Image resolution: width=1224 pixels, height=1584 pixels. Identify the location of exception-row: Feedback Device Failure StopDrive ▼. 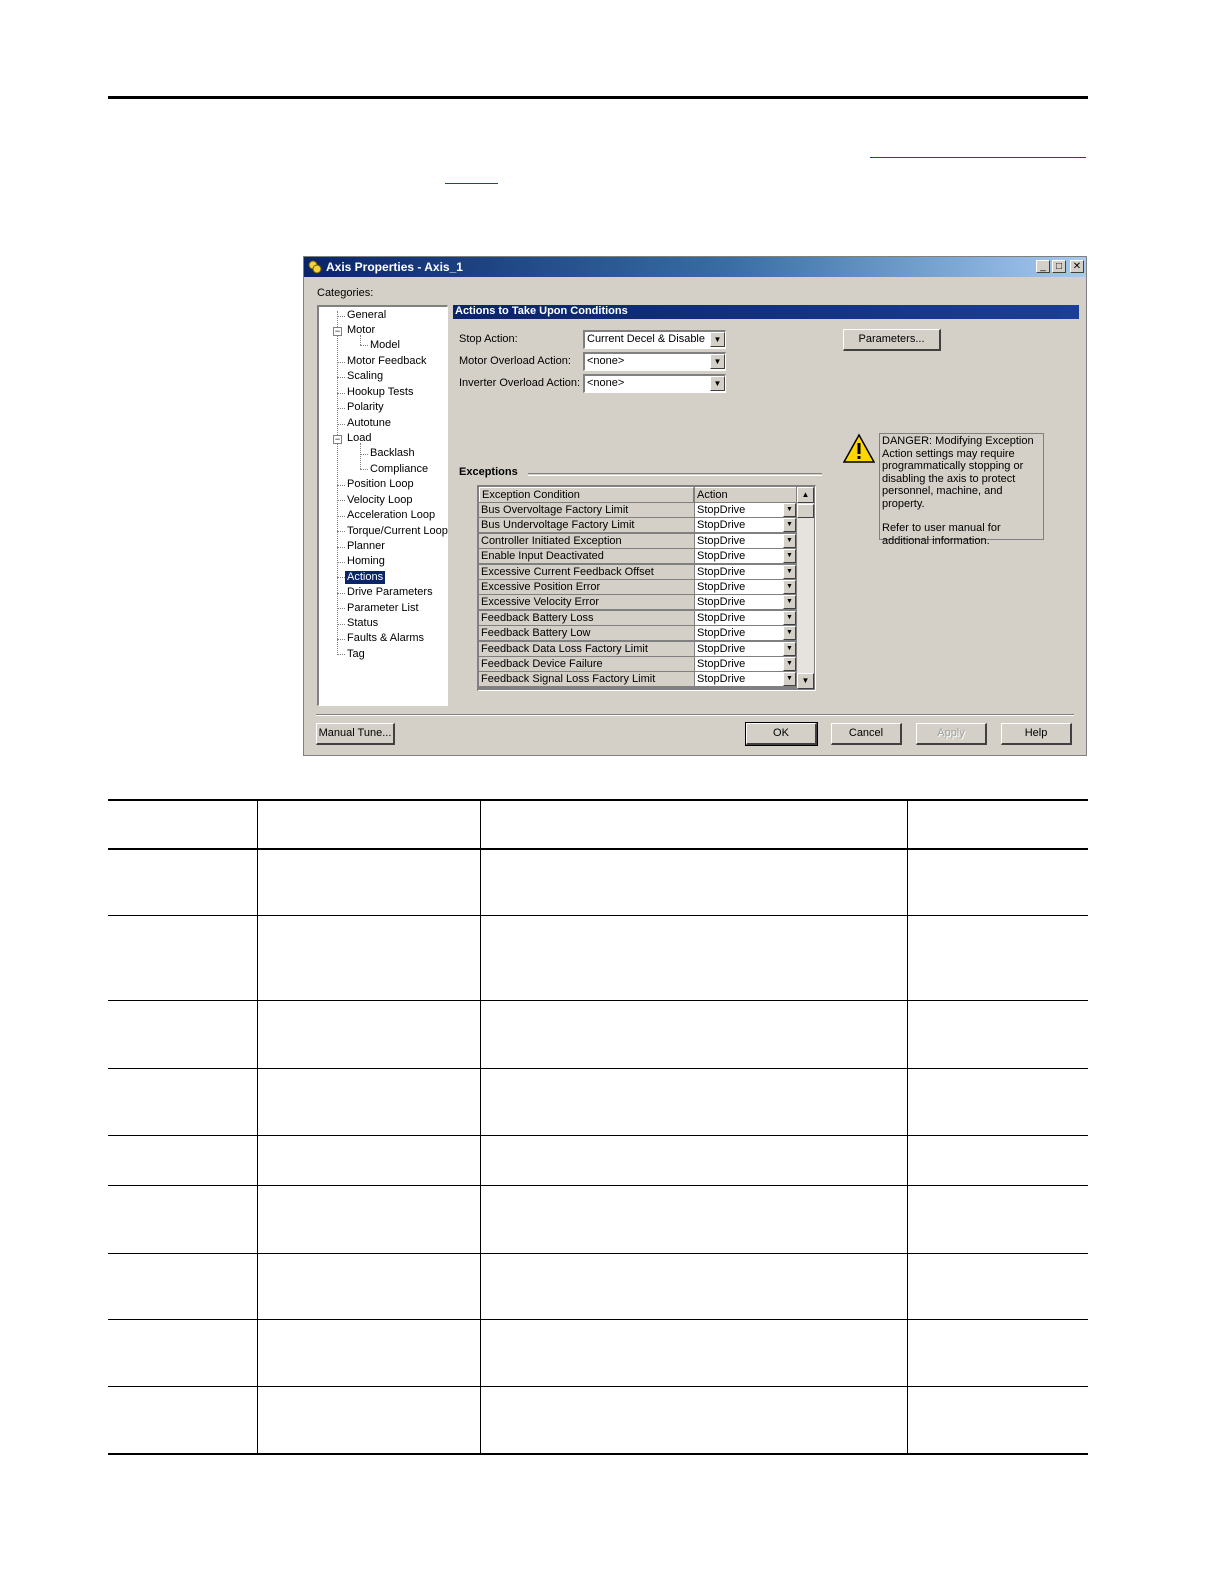
(637, 664).